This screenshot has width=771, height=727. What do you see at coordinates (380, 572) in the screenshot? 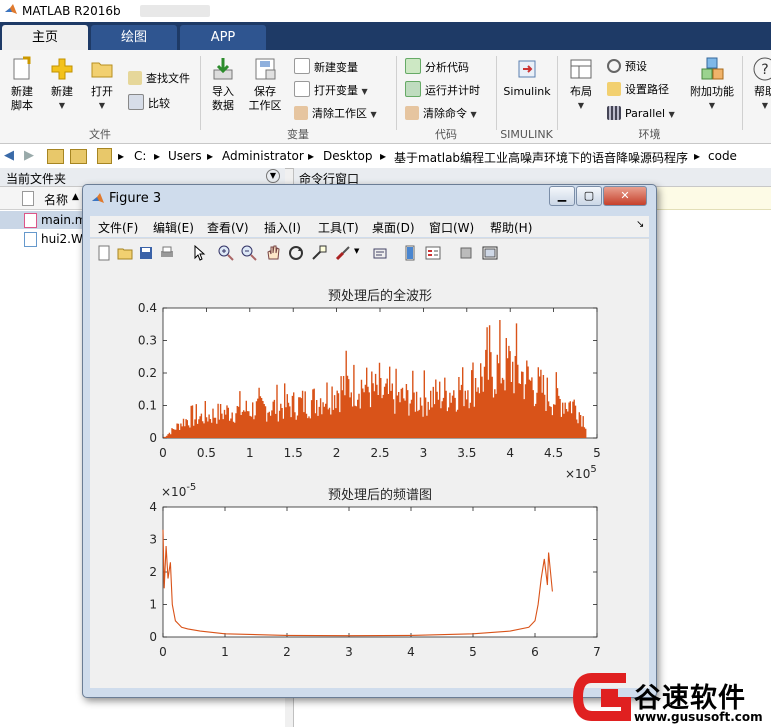
I see `plot-area` at bounding box center [380, 572].